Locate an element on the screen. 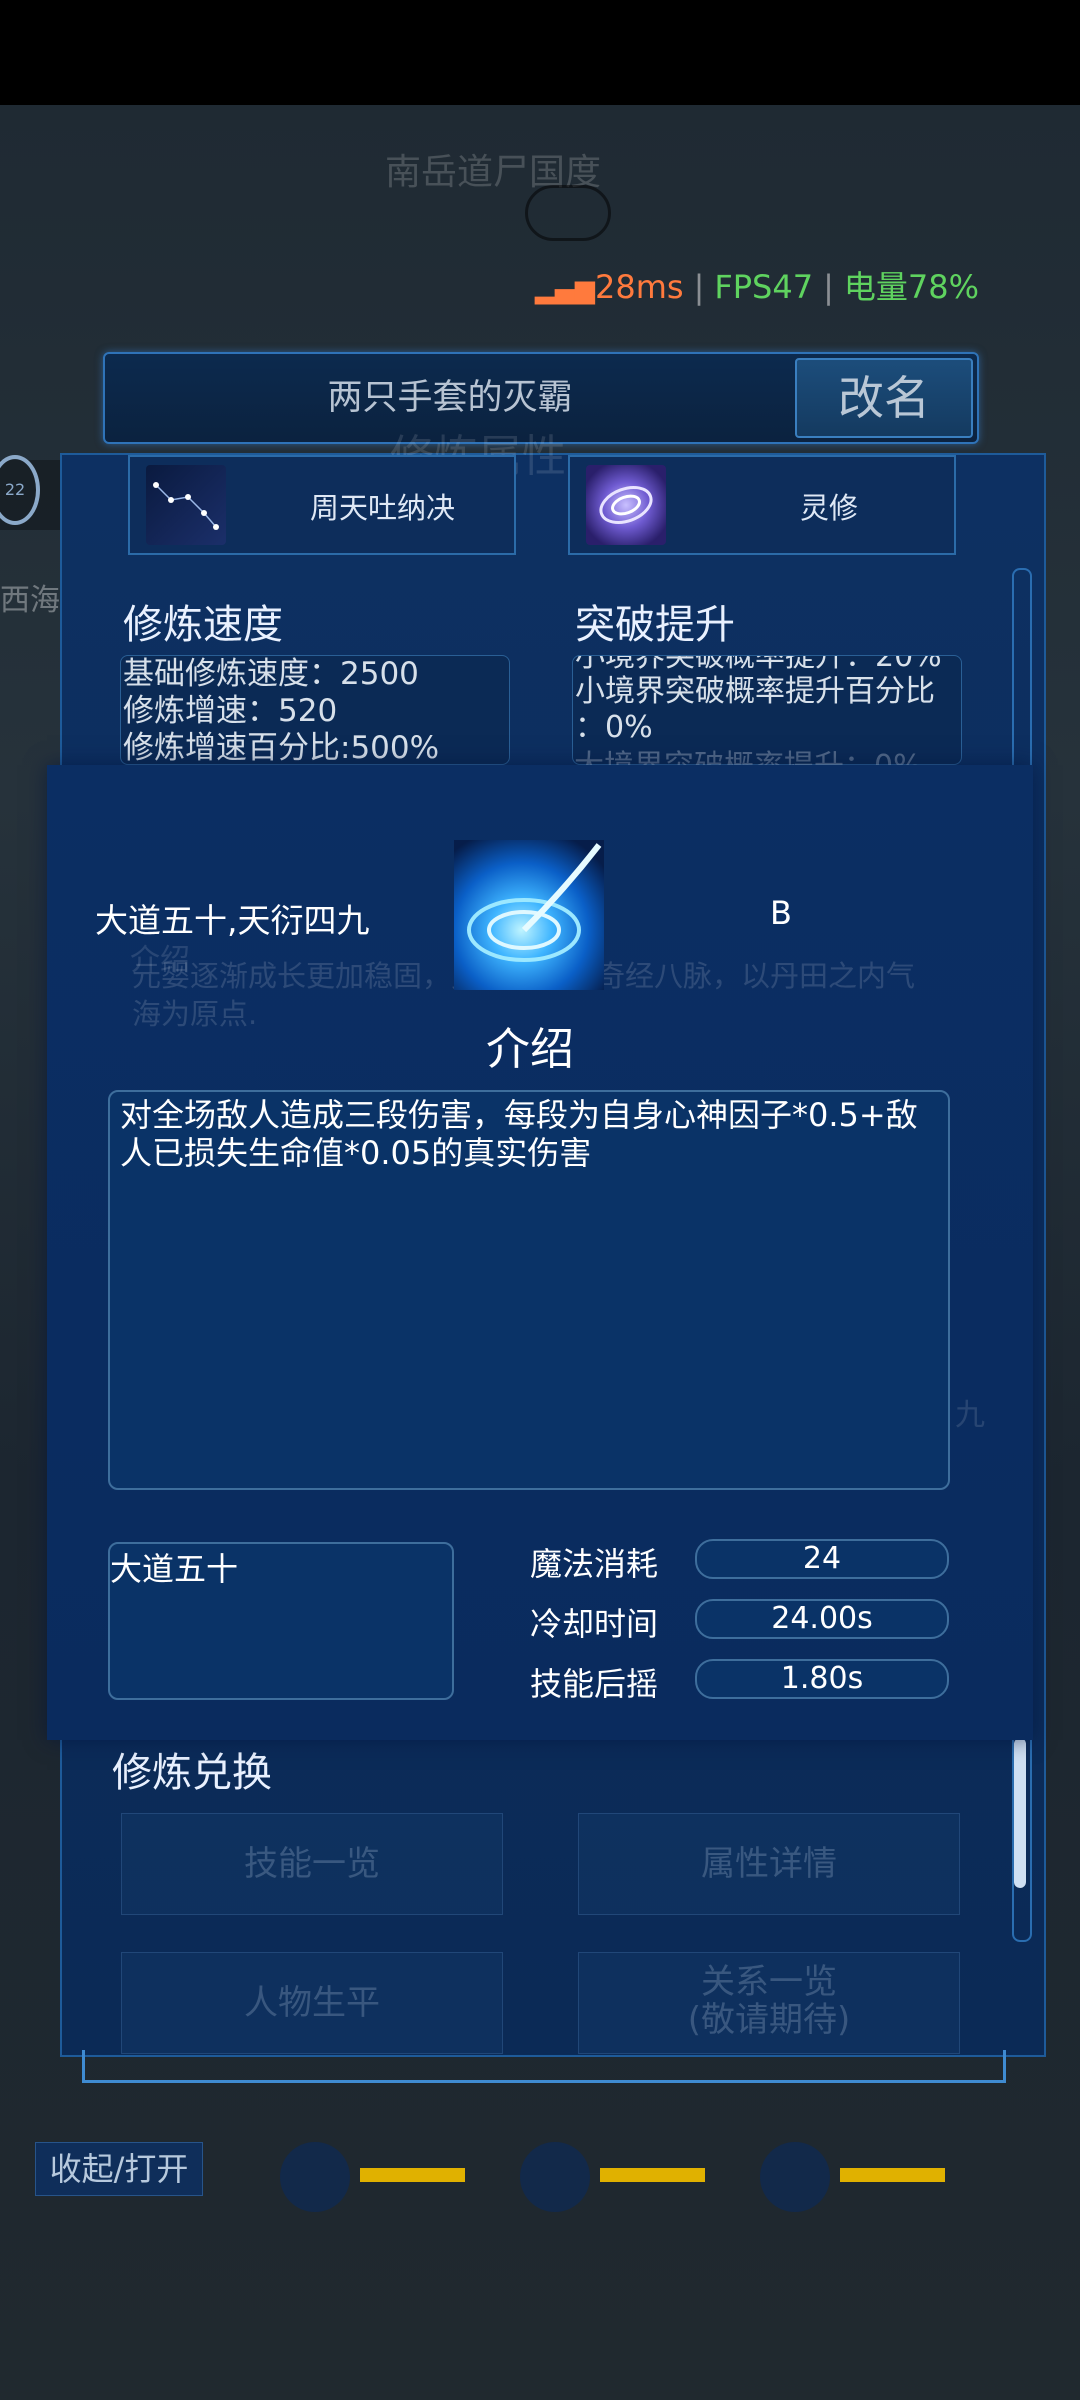 The height and width of the screenshot is (2400, 1080). vortex-icon is located at coordinates (529, 915).